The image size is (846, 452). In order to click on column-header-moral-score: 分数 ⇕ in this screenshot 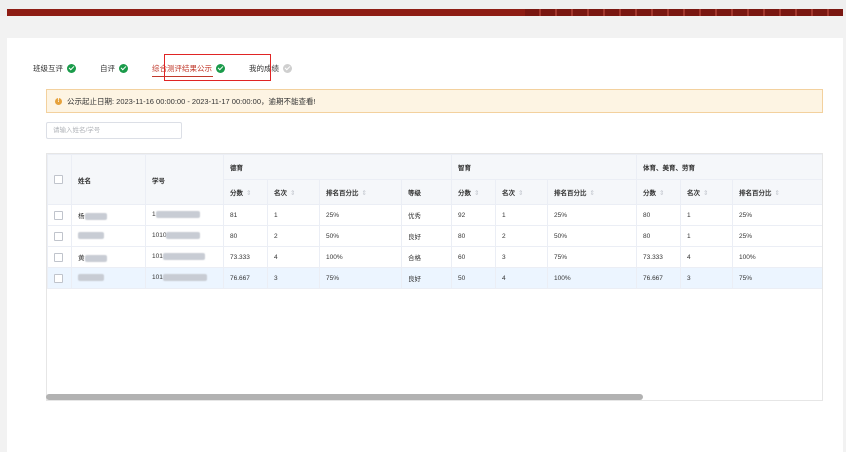, I will do `click(245, 192)`.